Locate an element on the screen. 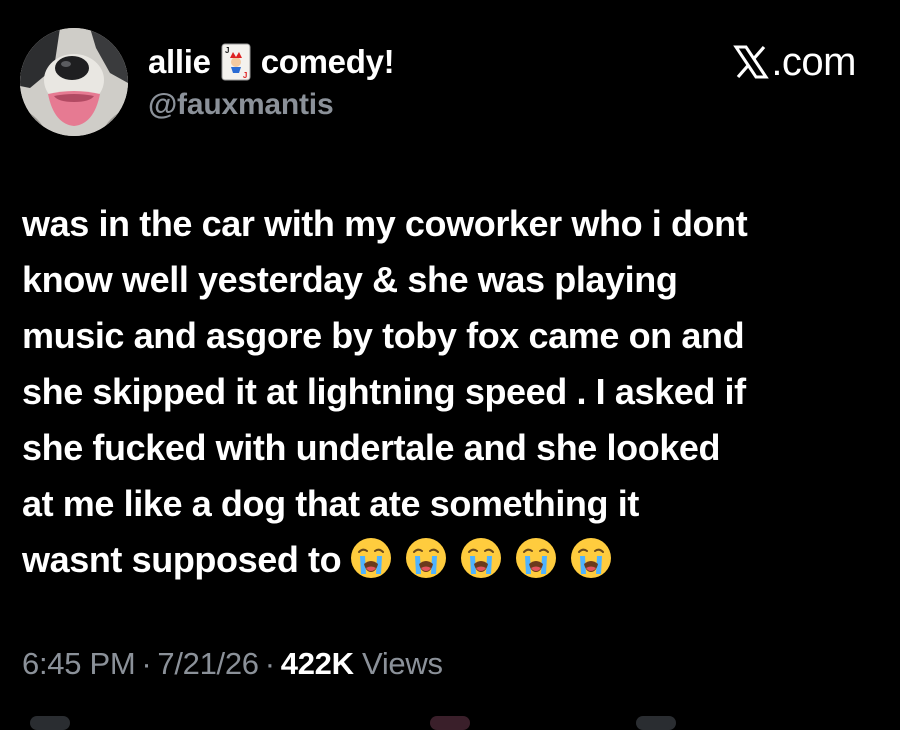 Image resolution: width=900 pixels, height=730 pixels. emoji-group is located at coordinates (481, 558).